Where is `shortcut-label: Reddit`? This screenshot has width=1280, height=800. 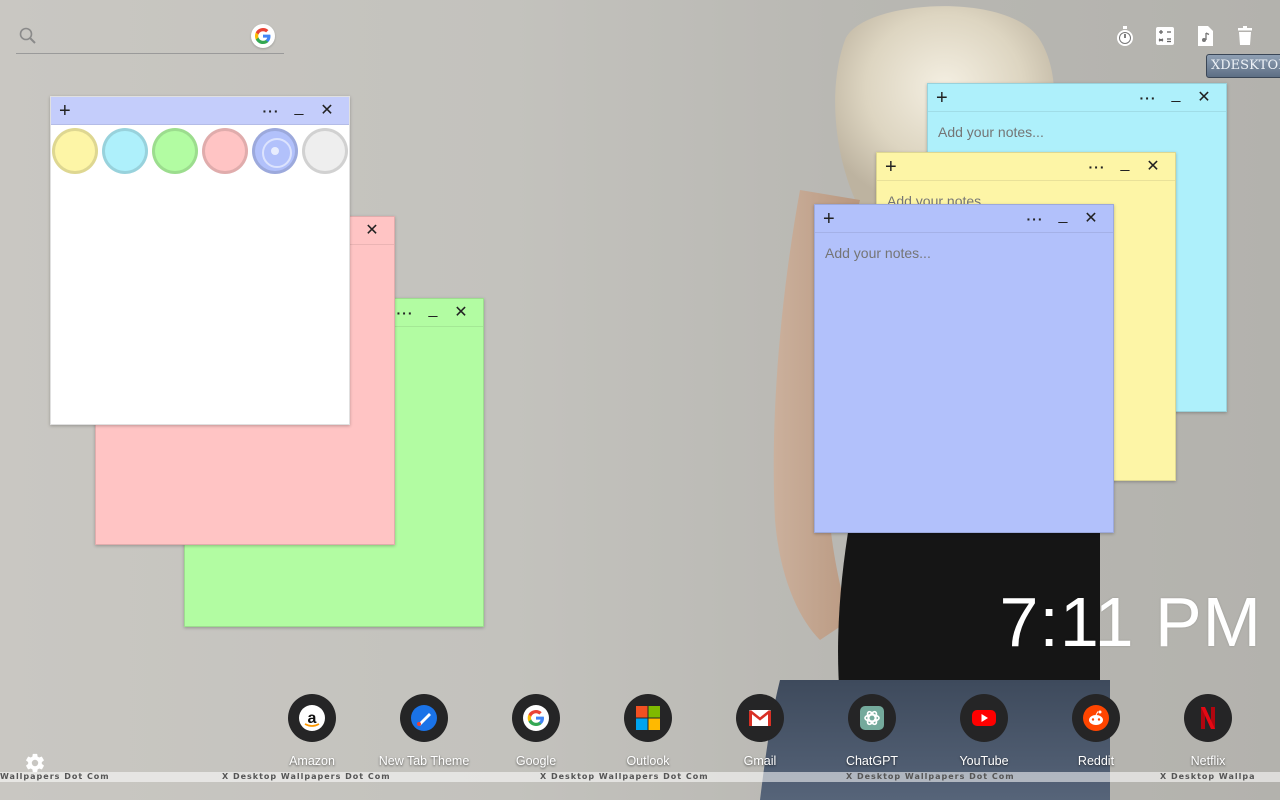 shortcut-label: Reddit is located at coordinates (1096, 761).